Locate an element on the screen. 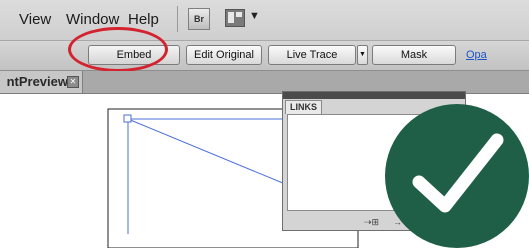  menu-separator is located at coordinates (177, 19).